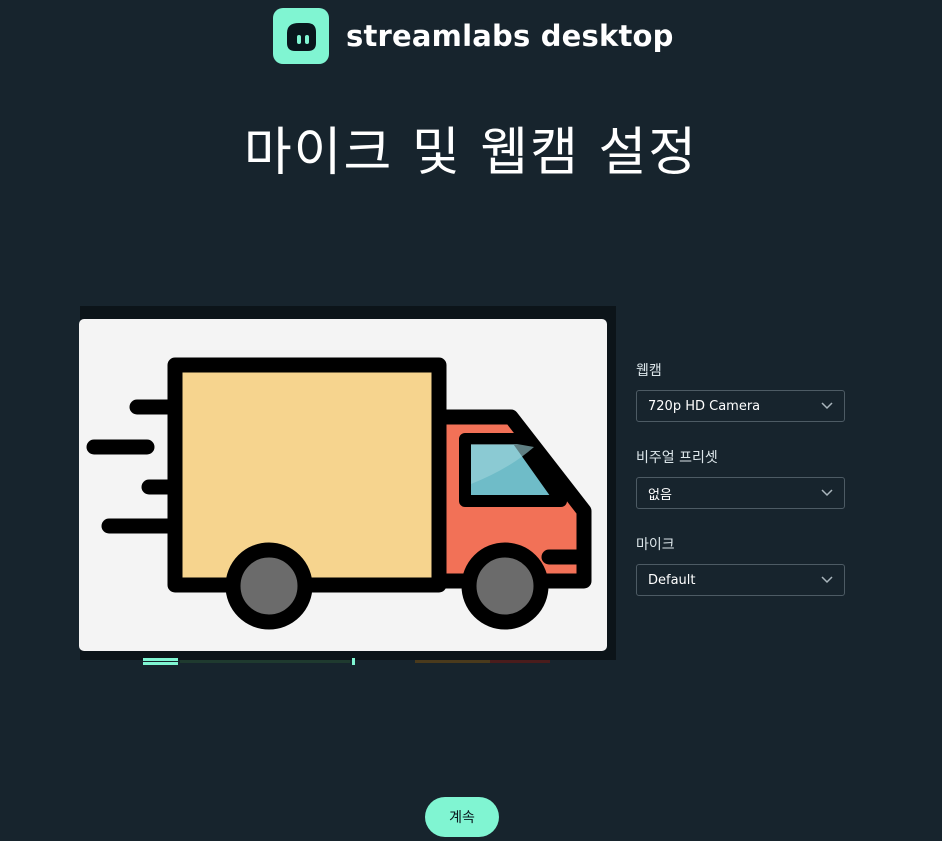 The height and width of the screenshot is (841, 942). What do you see at coordinates (350, 658) in the screenshot?
I see `audio-level-meter` at bounding box center [350, 658].